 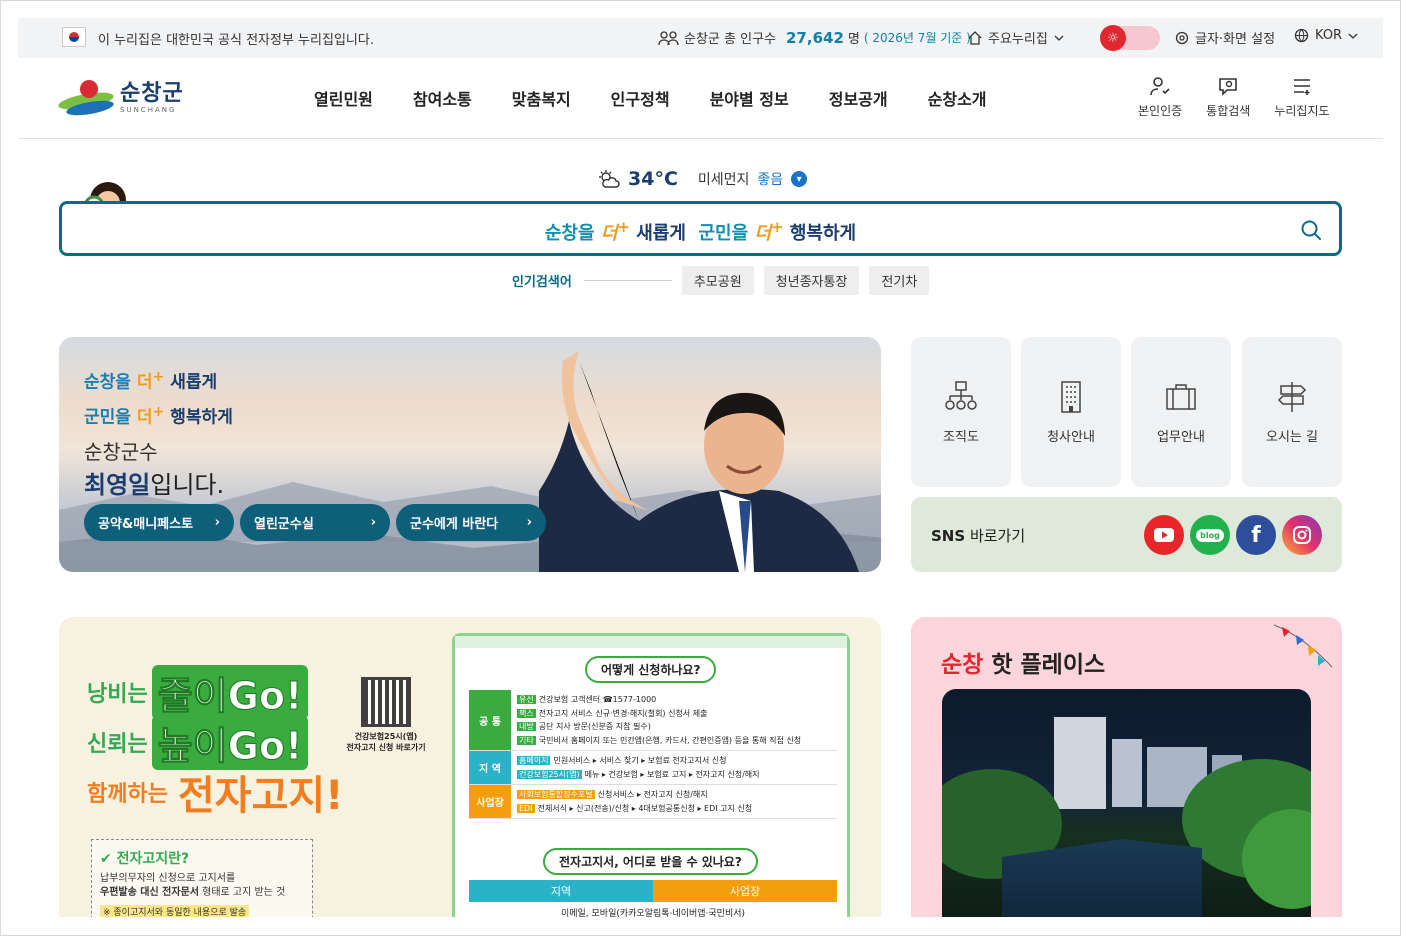 I want to click on hero-line2-plus: 더, so click(x=144, y=417).